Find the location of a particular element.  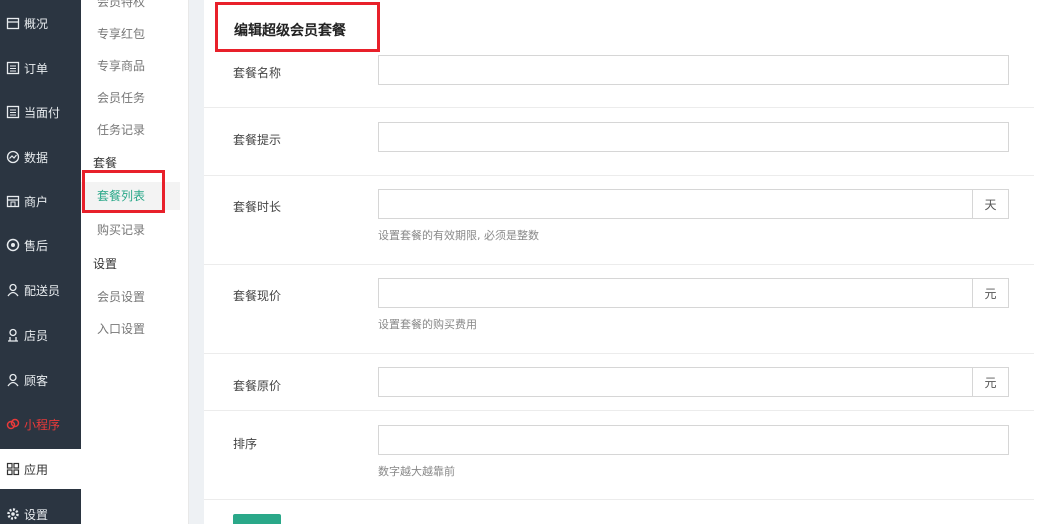

miniapp-icon is located at coordinates (13, 424).